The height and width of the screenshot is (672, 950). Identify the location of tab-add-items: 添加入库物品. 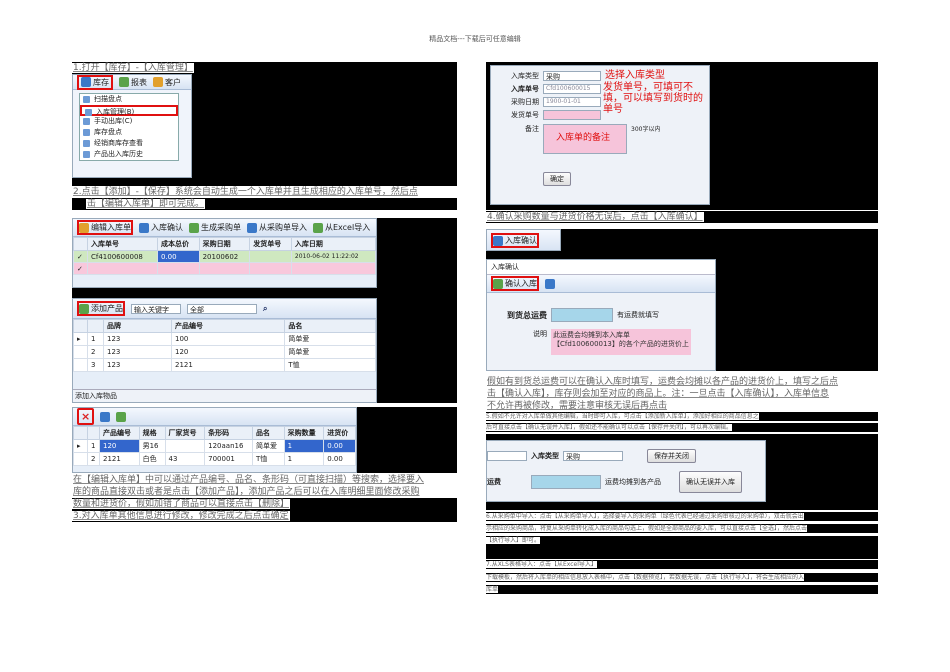
(224, 395).